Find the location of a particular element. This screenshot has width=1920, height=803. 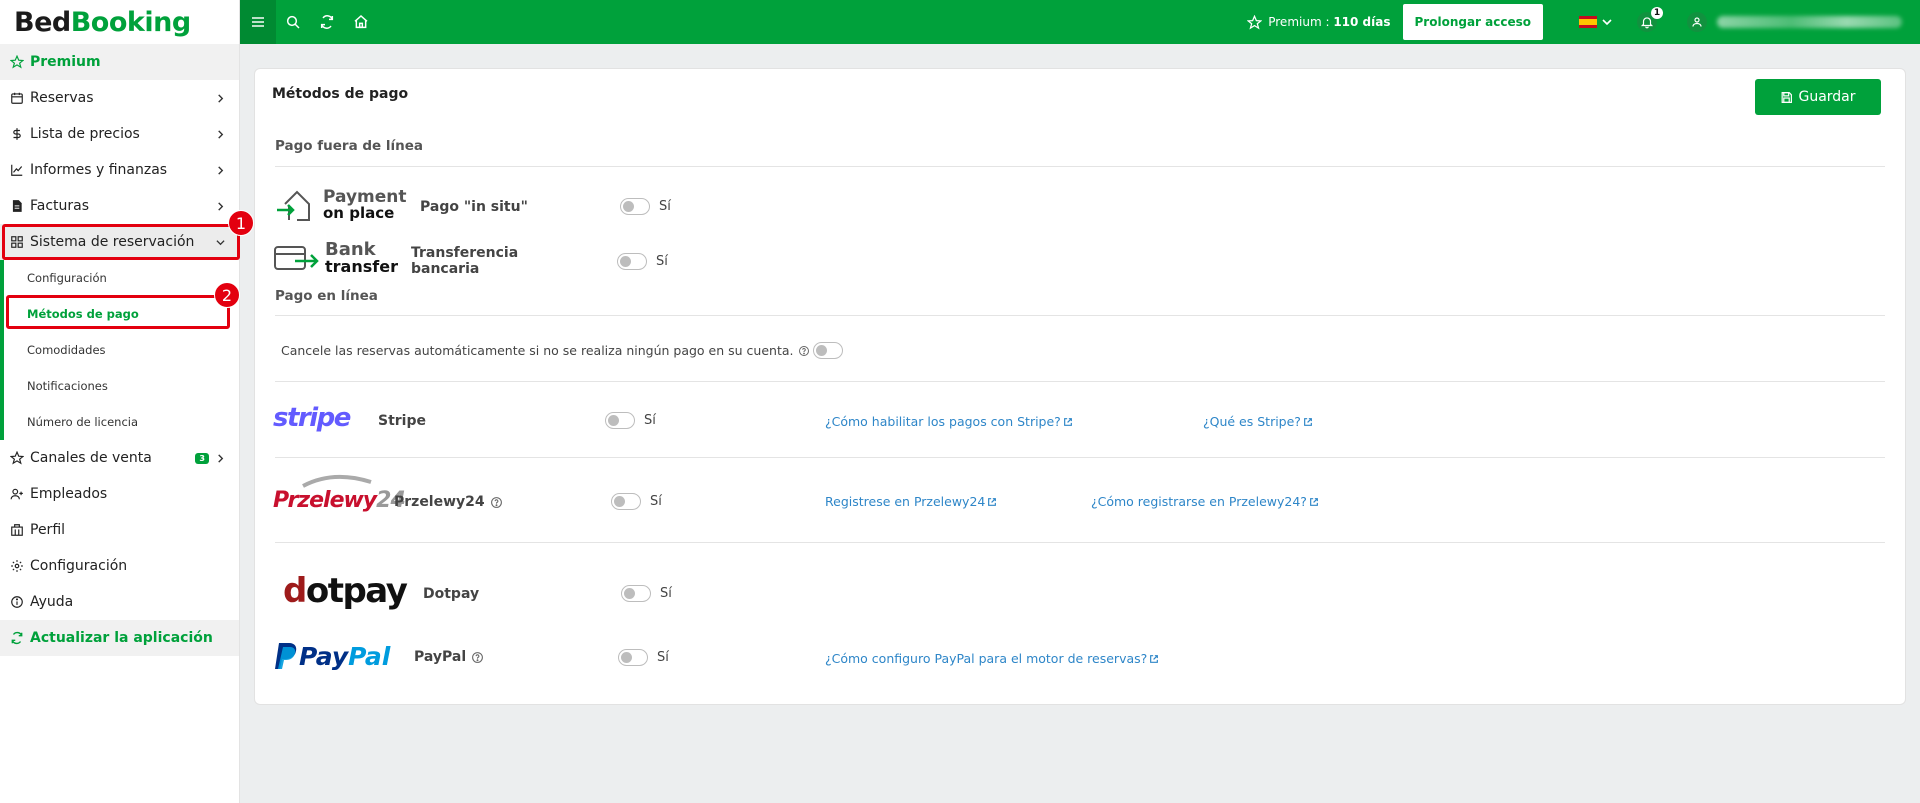

bedbooking-logo: Bed Booking is located at coordinates (119, 22).